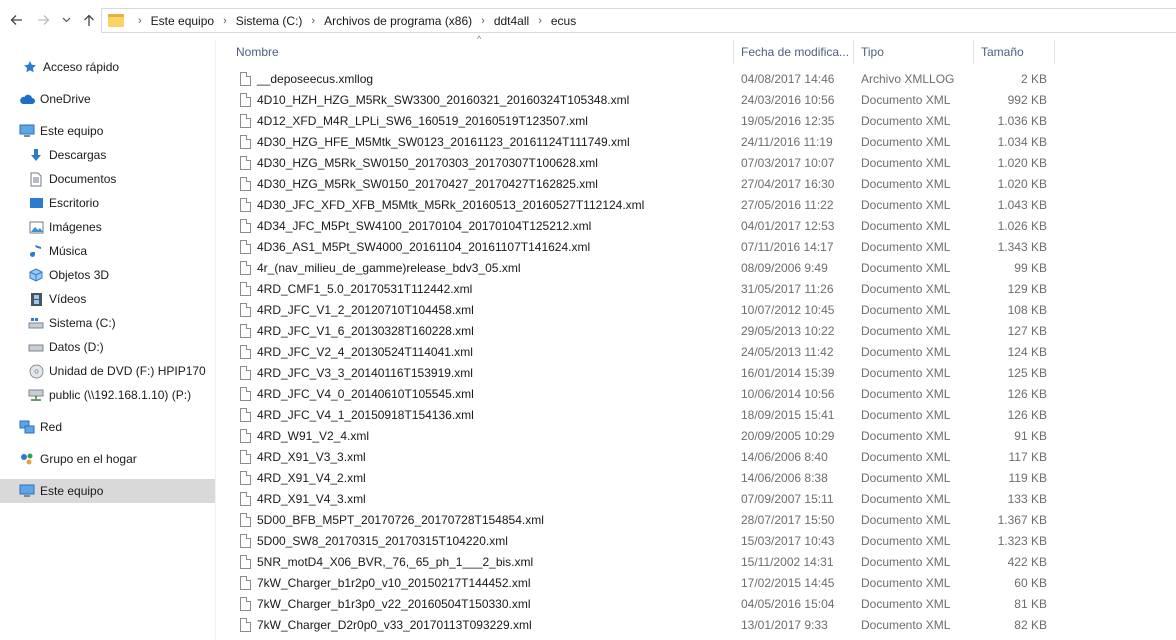 The width and height of the screenshot is (1176, 640). Describe the element at coordinates (269, 21) in the screenshot. I see `breadcrumb-item: Sistema (C:)` at that location.